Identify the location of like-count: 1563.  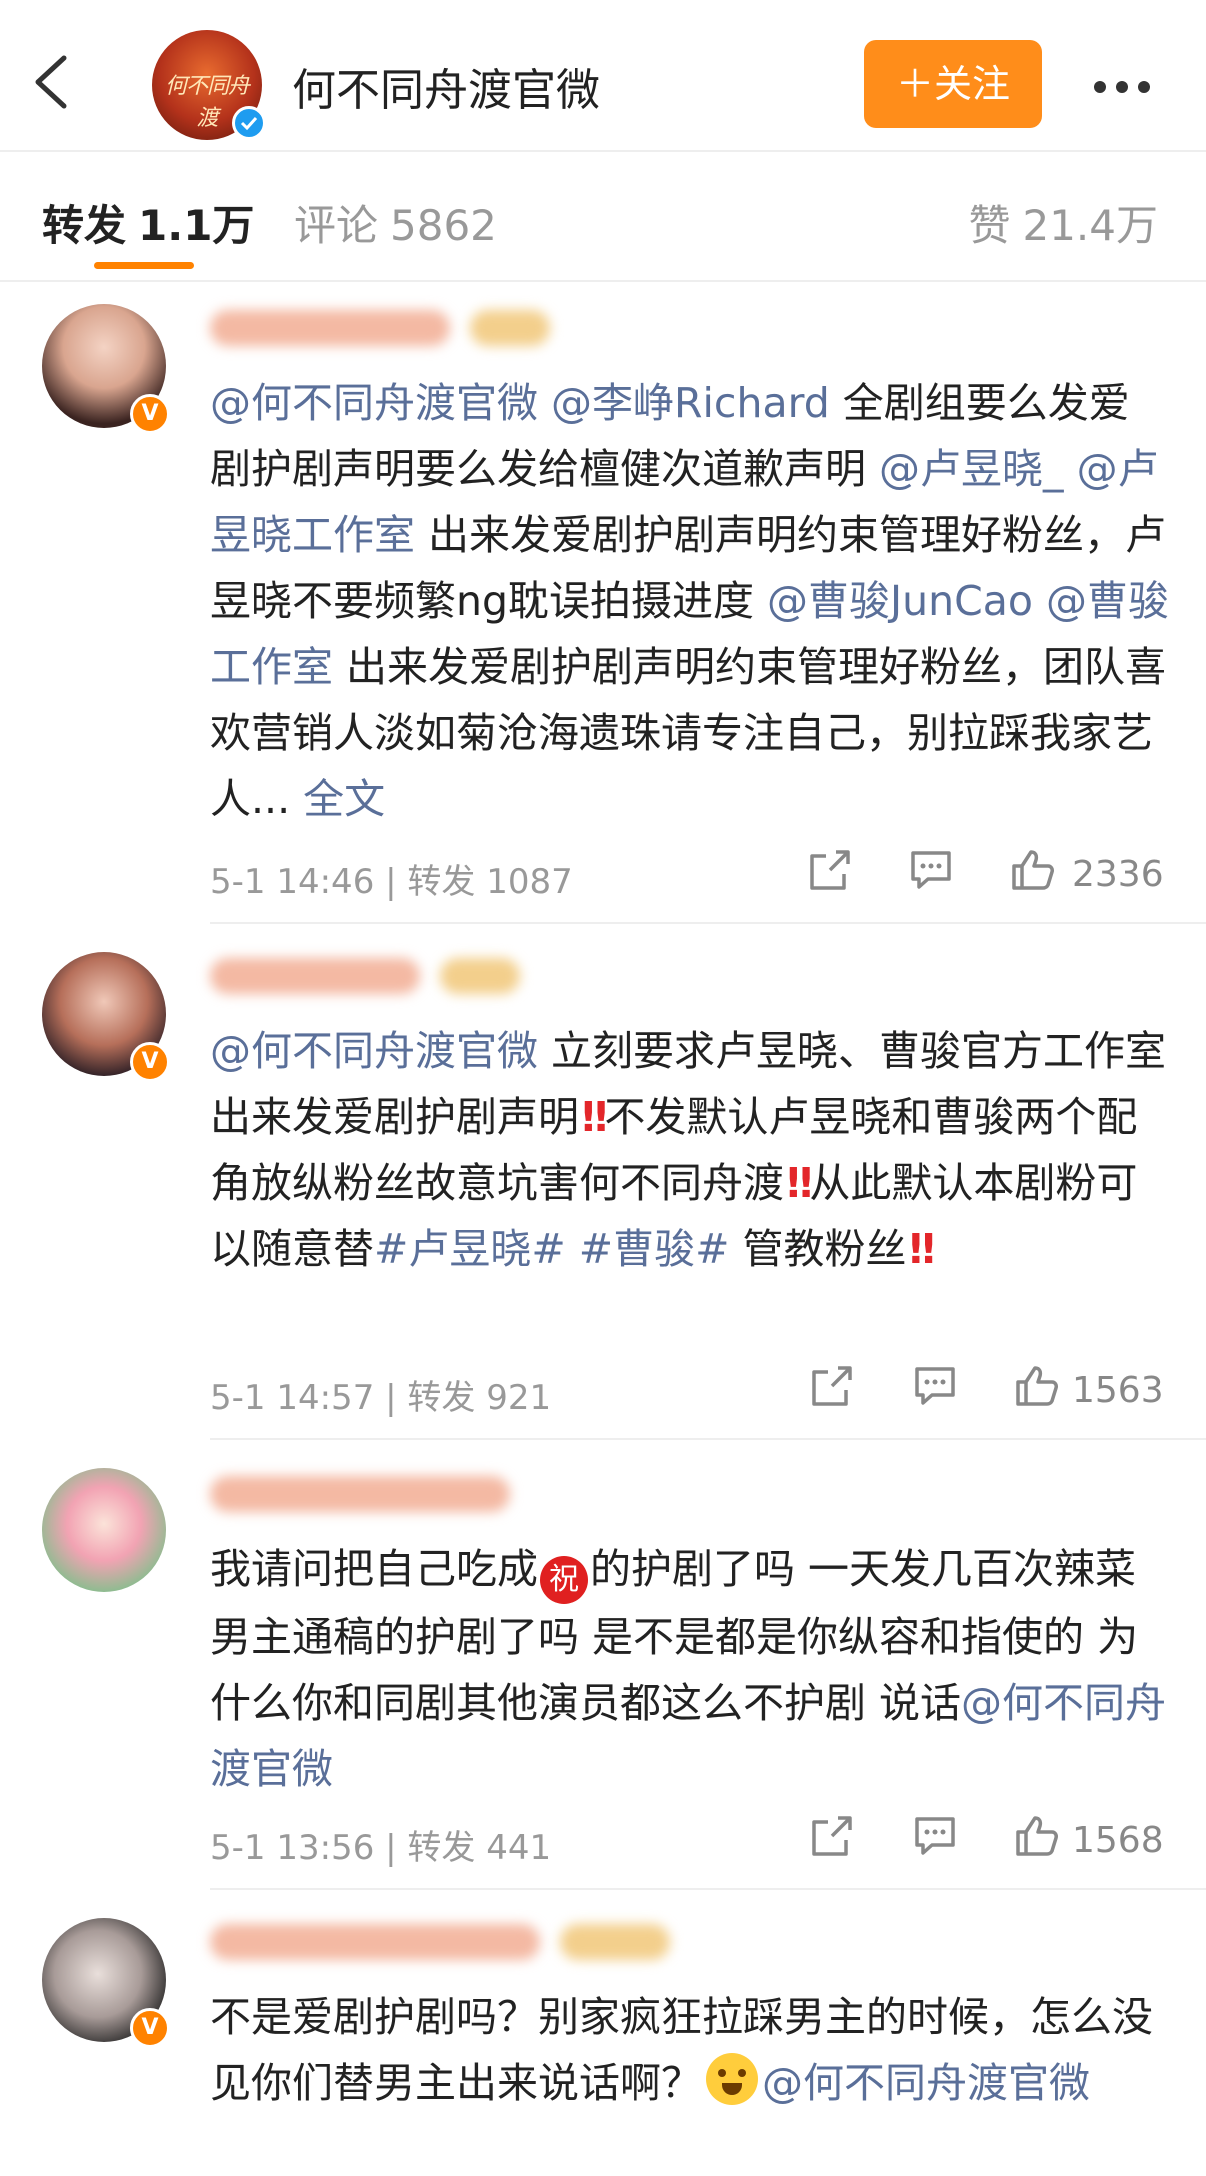
(1118, 1390).